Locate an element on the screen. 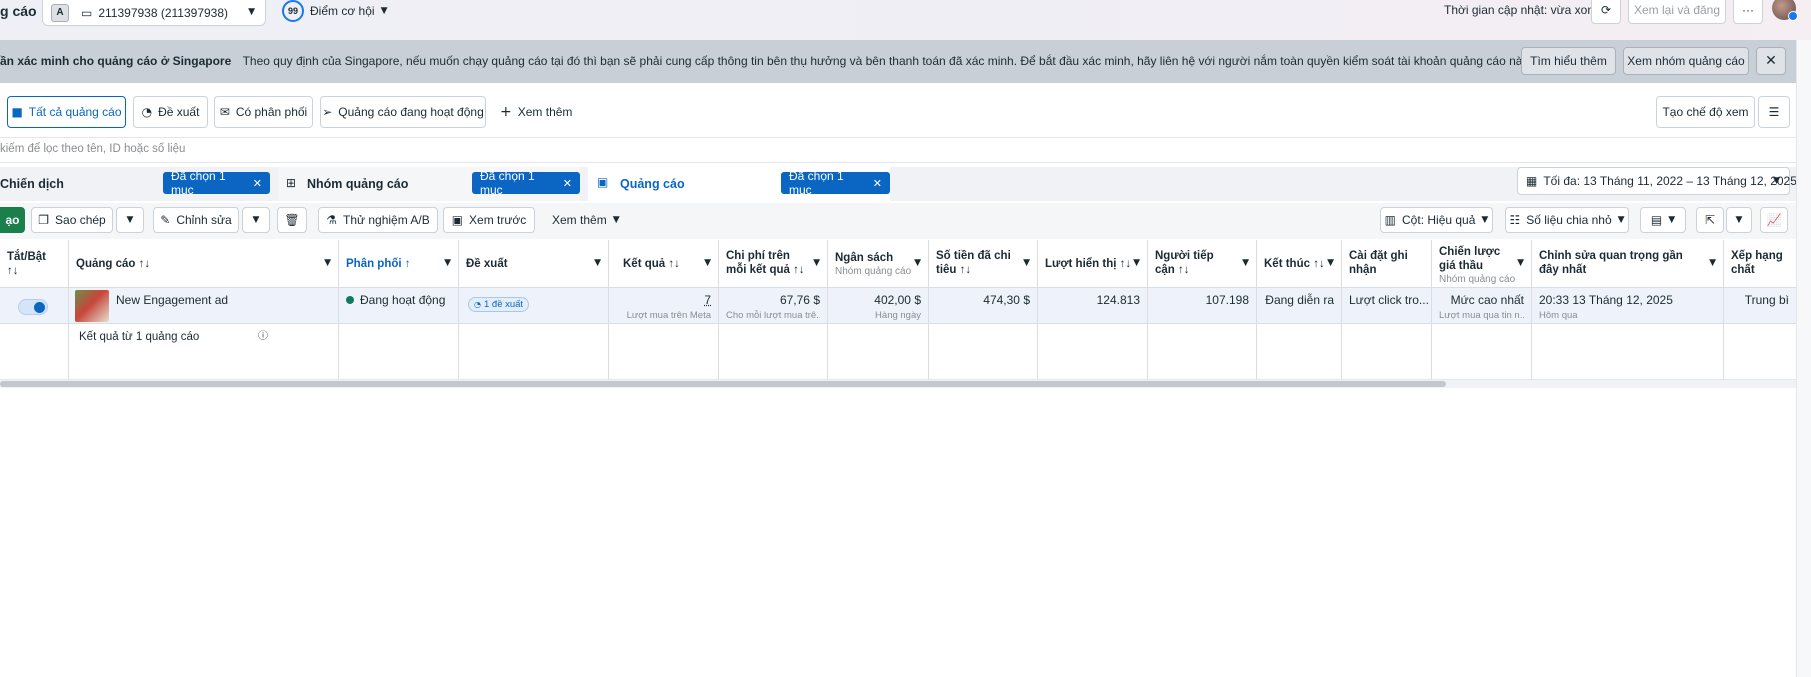 The width and height of the screenshot is (1811, 677). create-button: ạo is located at coordinates (12, 220).